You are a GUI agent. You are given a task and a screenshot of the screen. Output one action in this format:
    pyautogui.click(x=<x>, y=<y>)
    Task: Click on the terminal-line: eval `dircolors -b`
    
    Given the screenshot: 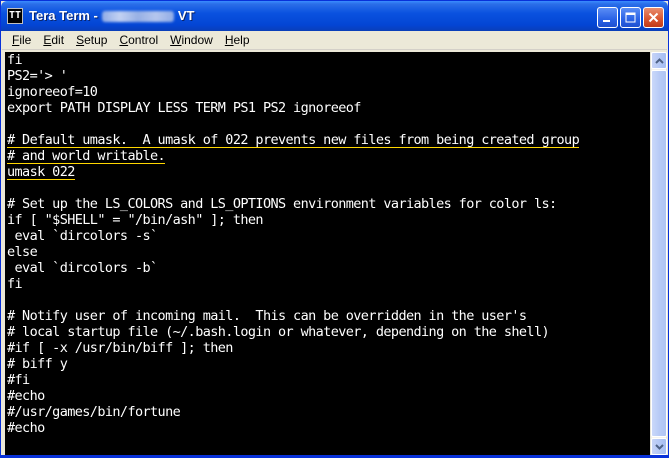 What is the action you would take?
    pyautogui.click(x=83, y=268)
    